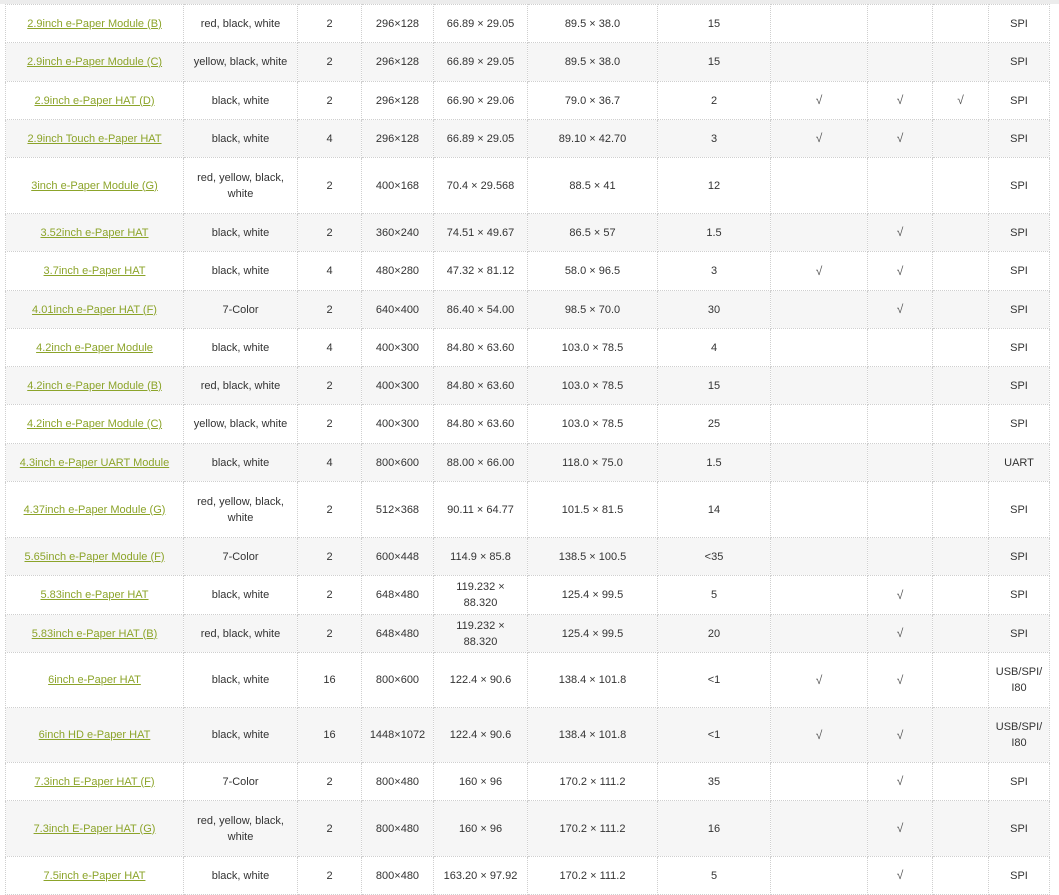 The image size is (1059, 895). I want to click on partial-refresh-cell: √, so click(819, 100).